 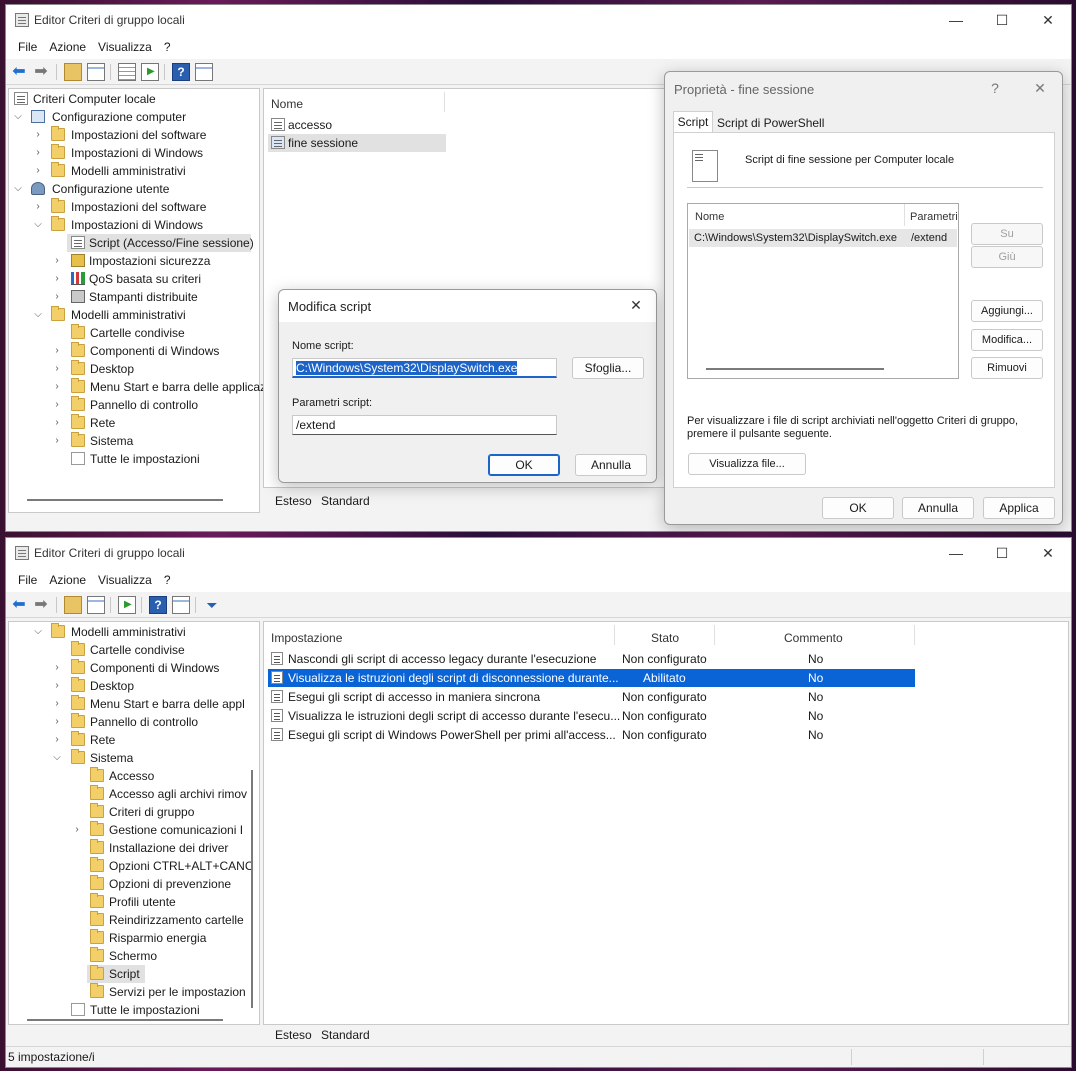 What do you see at coordinates (160, 243) in the screenshot?
I see `tree-item-script-selected: Script (Accesso/Fine sessione)` at bounding box center [160, 243].